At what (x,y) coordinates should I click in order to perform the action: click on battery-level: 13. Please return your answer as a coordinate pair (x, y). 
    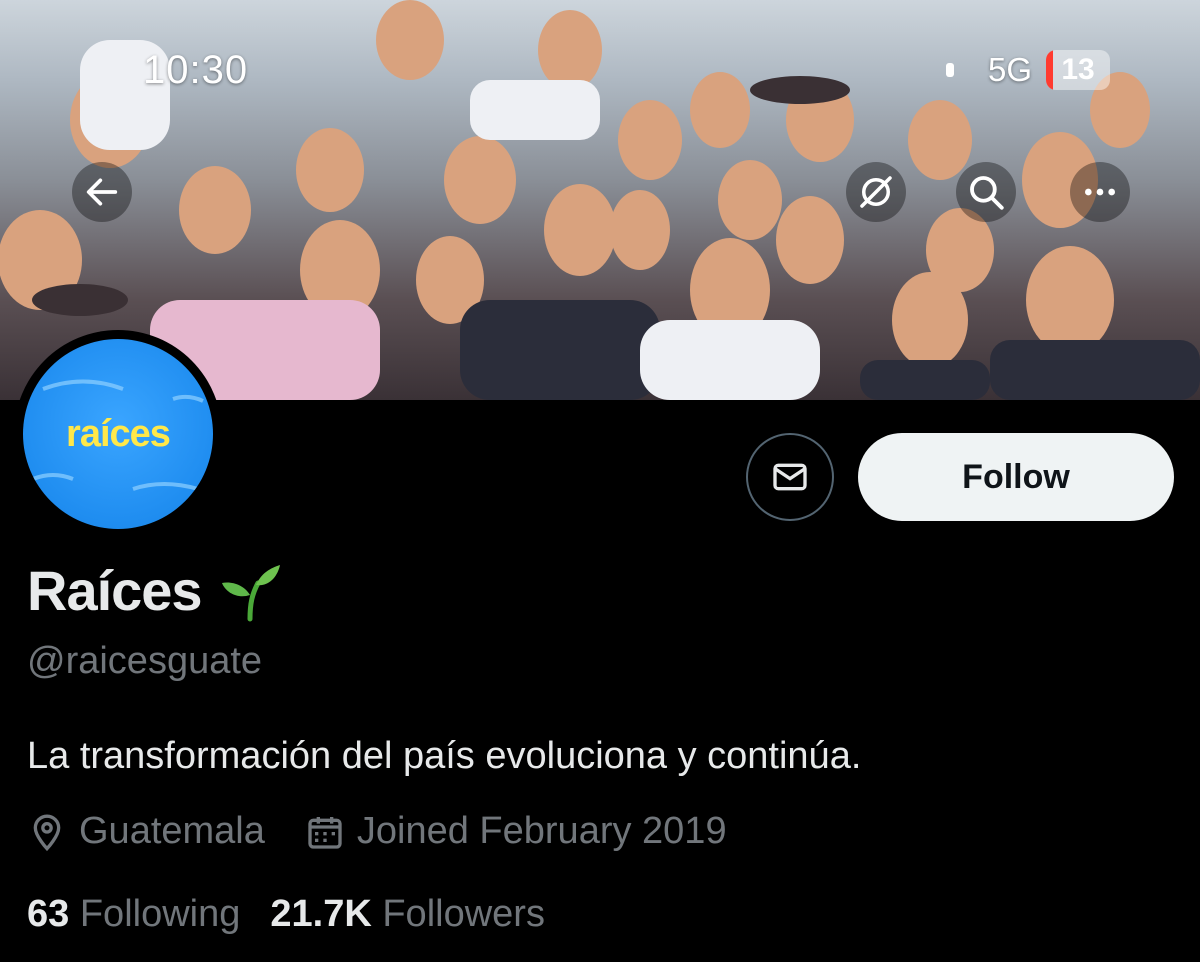
    Looking at the image, I should click on (1078, 69).